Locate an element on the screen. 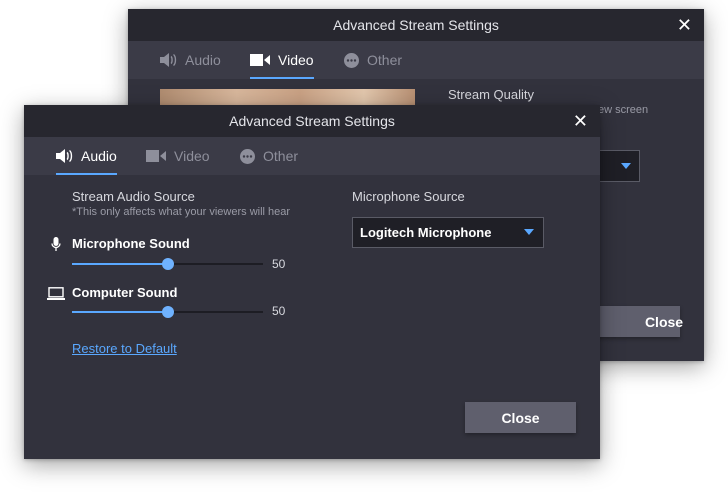 The image size is (728, 498). back-tab-video: Video is located at coordinates (282, 60).